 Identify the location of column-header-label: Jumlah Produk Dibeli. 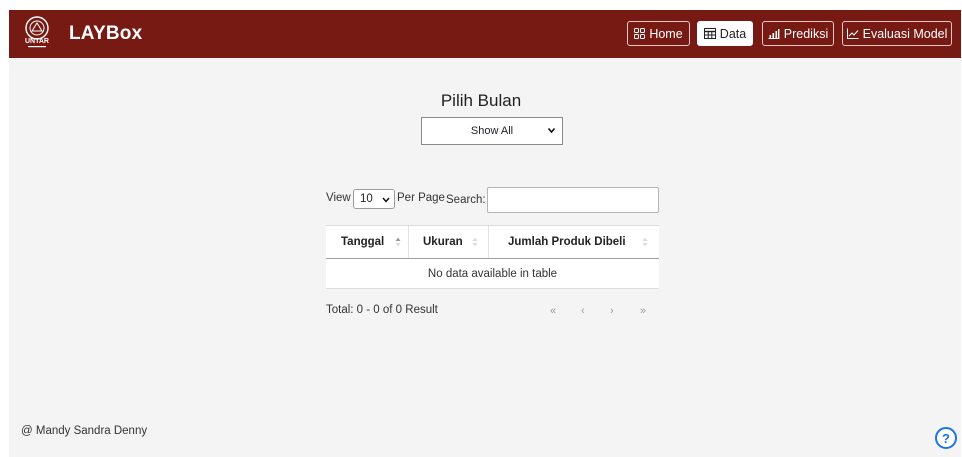
(567, 242).